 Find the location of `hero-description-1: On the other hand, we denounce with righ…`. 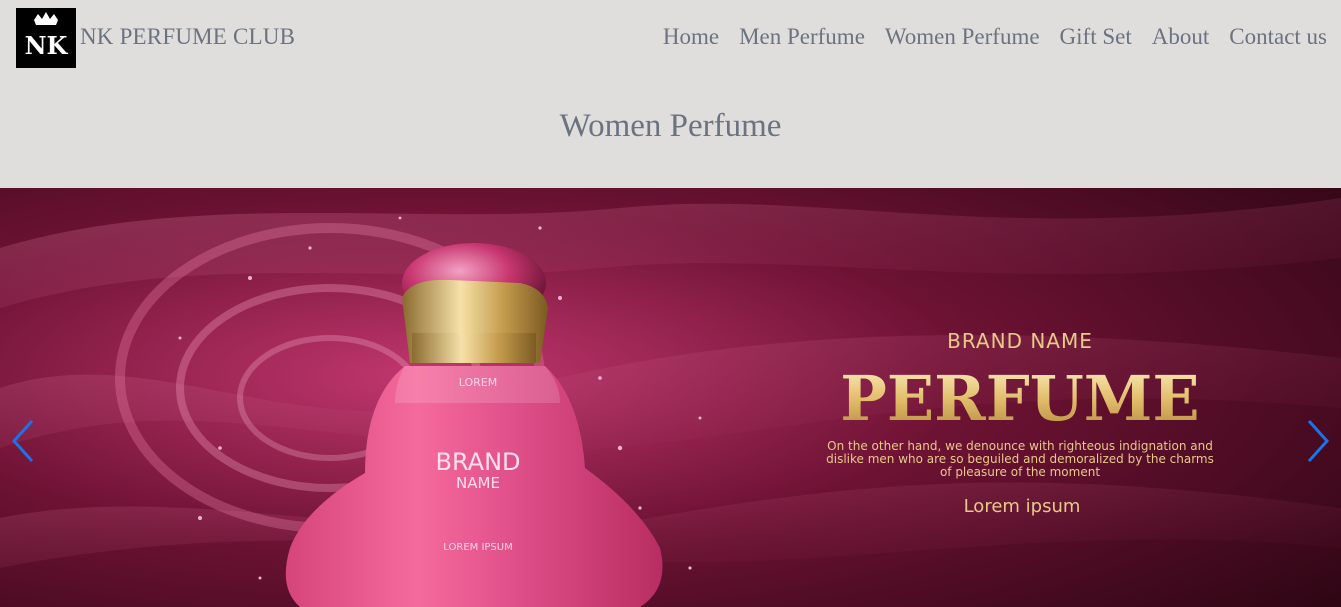

hero-description-1: On the other hand, we denounce with righ… is located at coordinates (1020, 446).